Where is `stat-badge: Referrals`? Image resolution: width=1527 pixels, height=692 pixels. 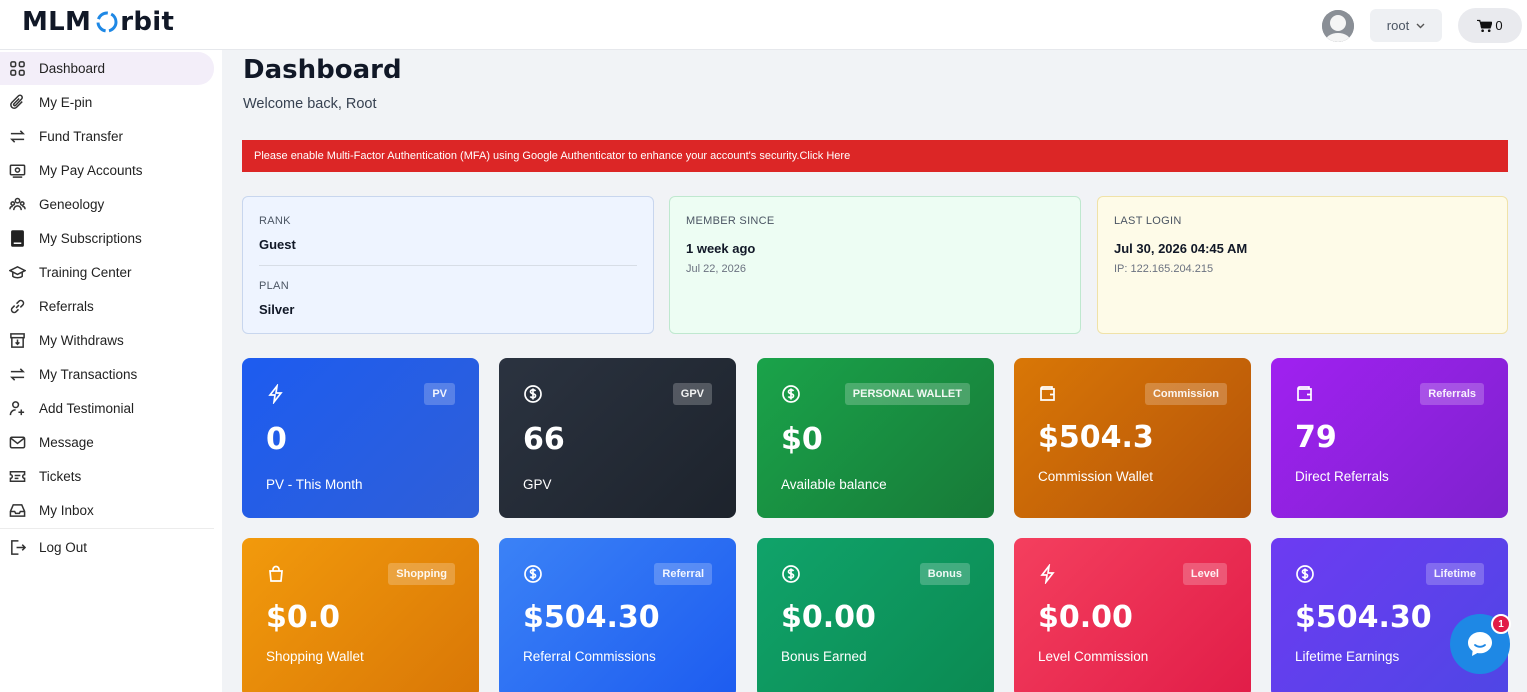 stat-badge: Referrals is located at coordinates (1452, 394).